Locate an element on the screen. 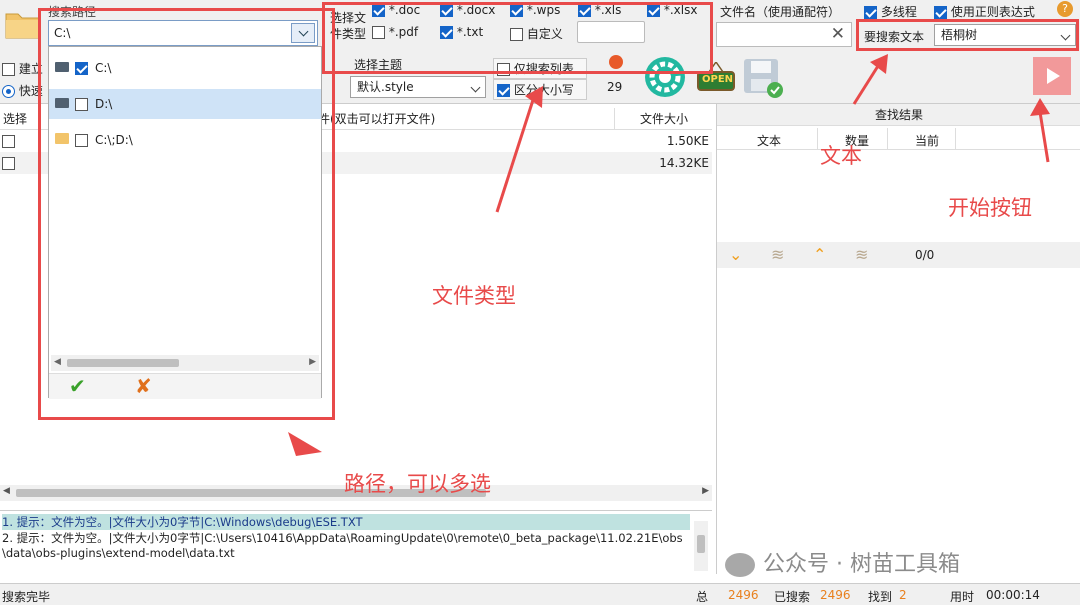 This screenshot has height=605, width=1080. results-col-text: 文本 is located at coordinates (769, 140).